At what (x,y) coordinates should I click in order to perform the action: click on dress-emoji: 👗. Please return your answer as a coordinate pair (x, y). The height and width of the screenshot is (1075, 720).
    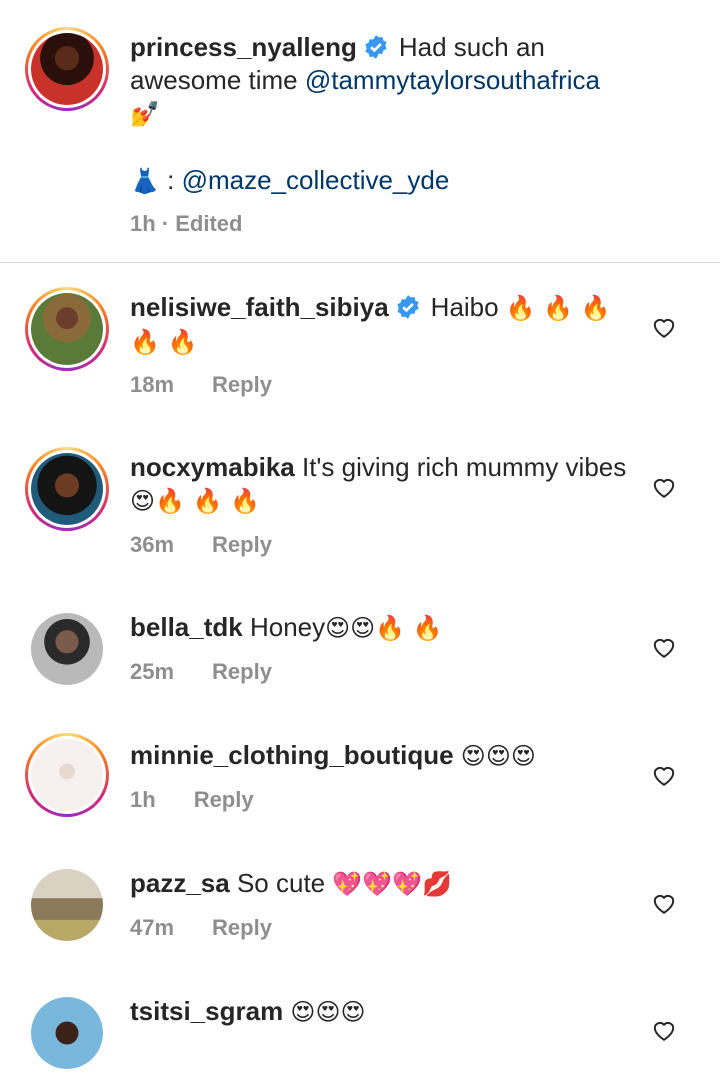
    Looking at the image, I should click on (145, 181).